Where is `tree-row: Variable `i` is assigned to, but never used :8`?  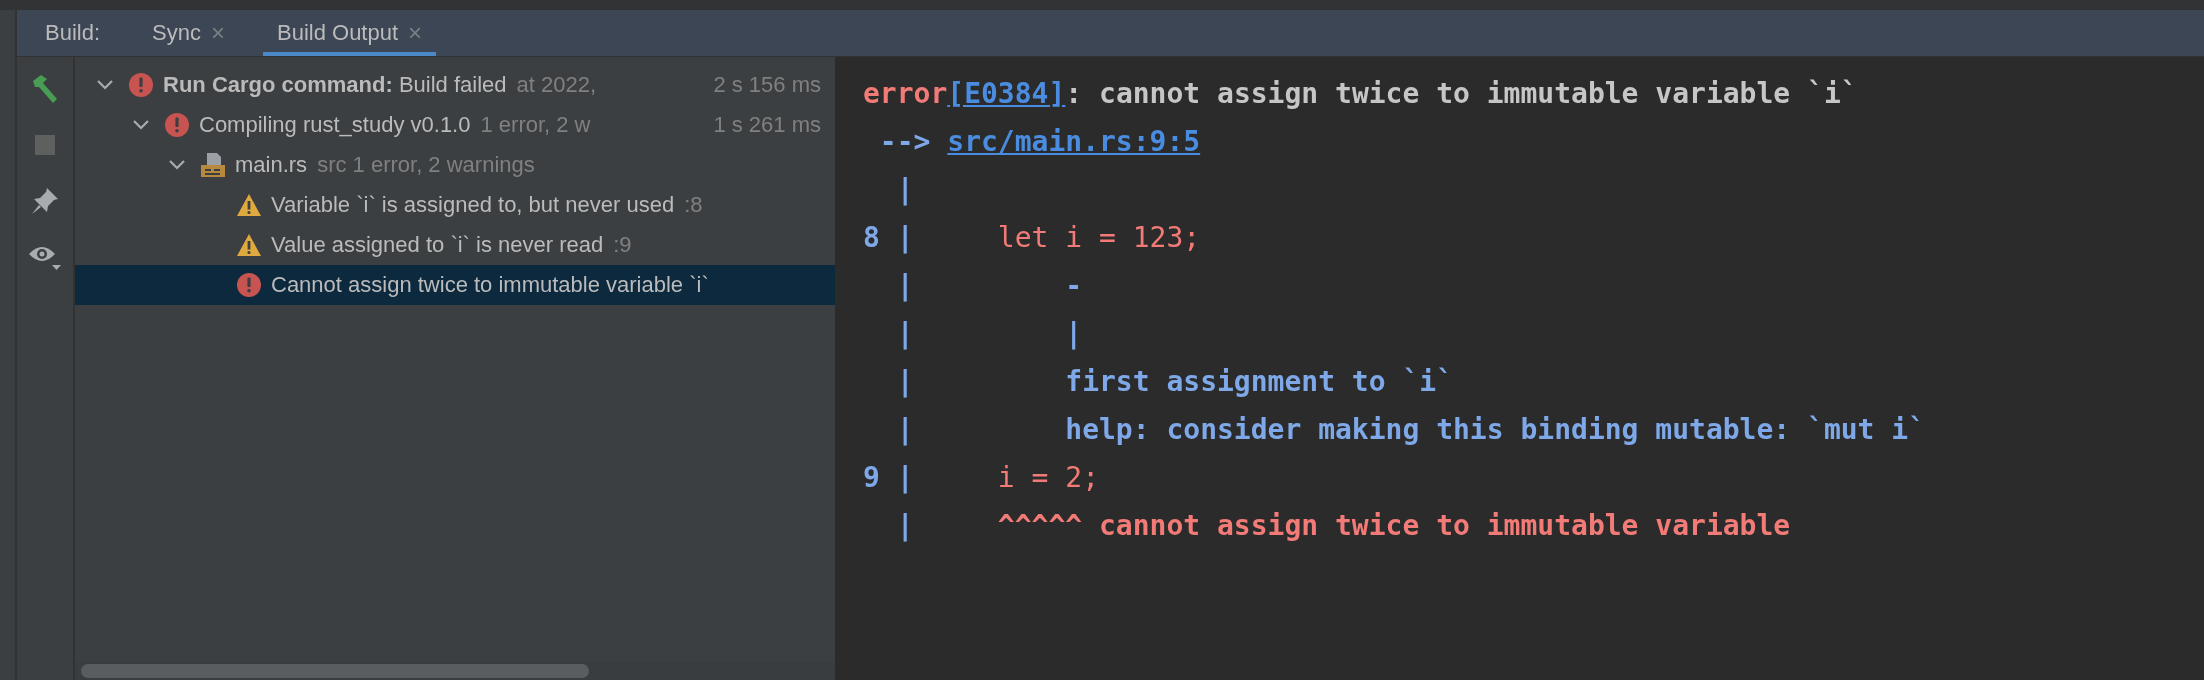
tree-row: Variable `i` is assigned to, but never used :8 is located at coordinates (455, 205).